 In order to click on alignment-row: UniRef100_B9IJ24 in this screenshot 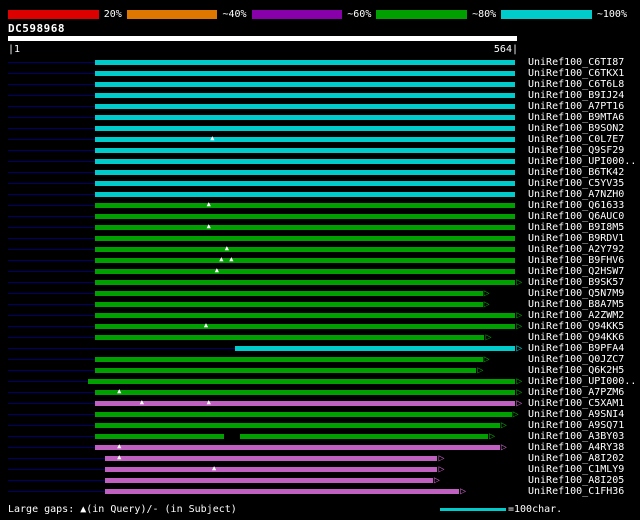, I will do `click(320, 95)`.